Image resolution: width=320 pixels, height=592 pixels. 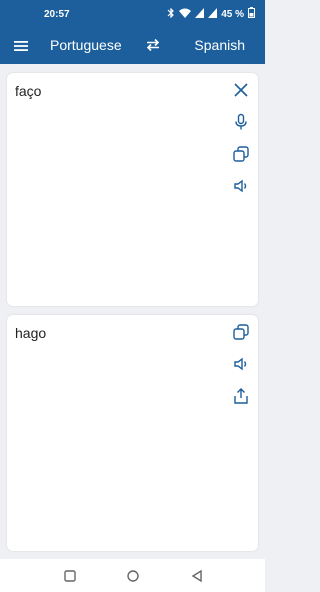 I want to click on menu-icon, so click(x=21, y=46).